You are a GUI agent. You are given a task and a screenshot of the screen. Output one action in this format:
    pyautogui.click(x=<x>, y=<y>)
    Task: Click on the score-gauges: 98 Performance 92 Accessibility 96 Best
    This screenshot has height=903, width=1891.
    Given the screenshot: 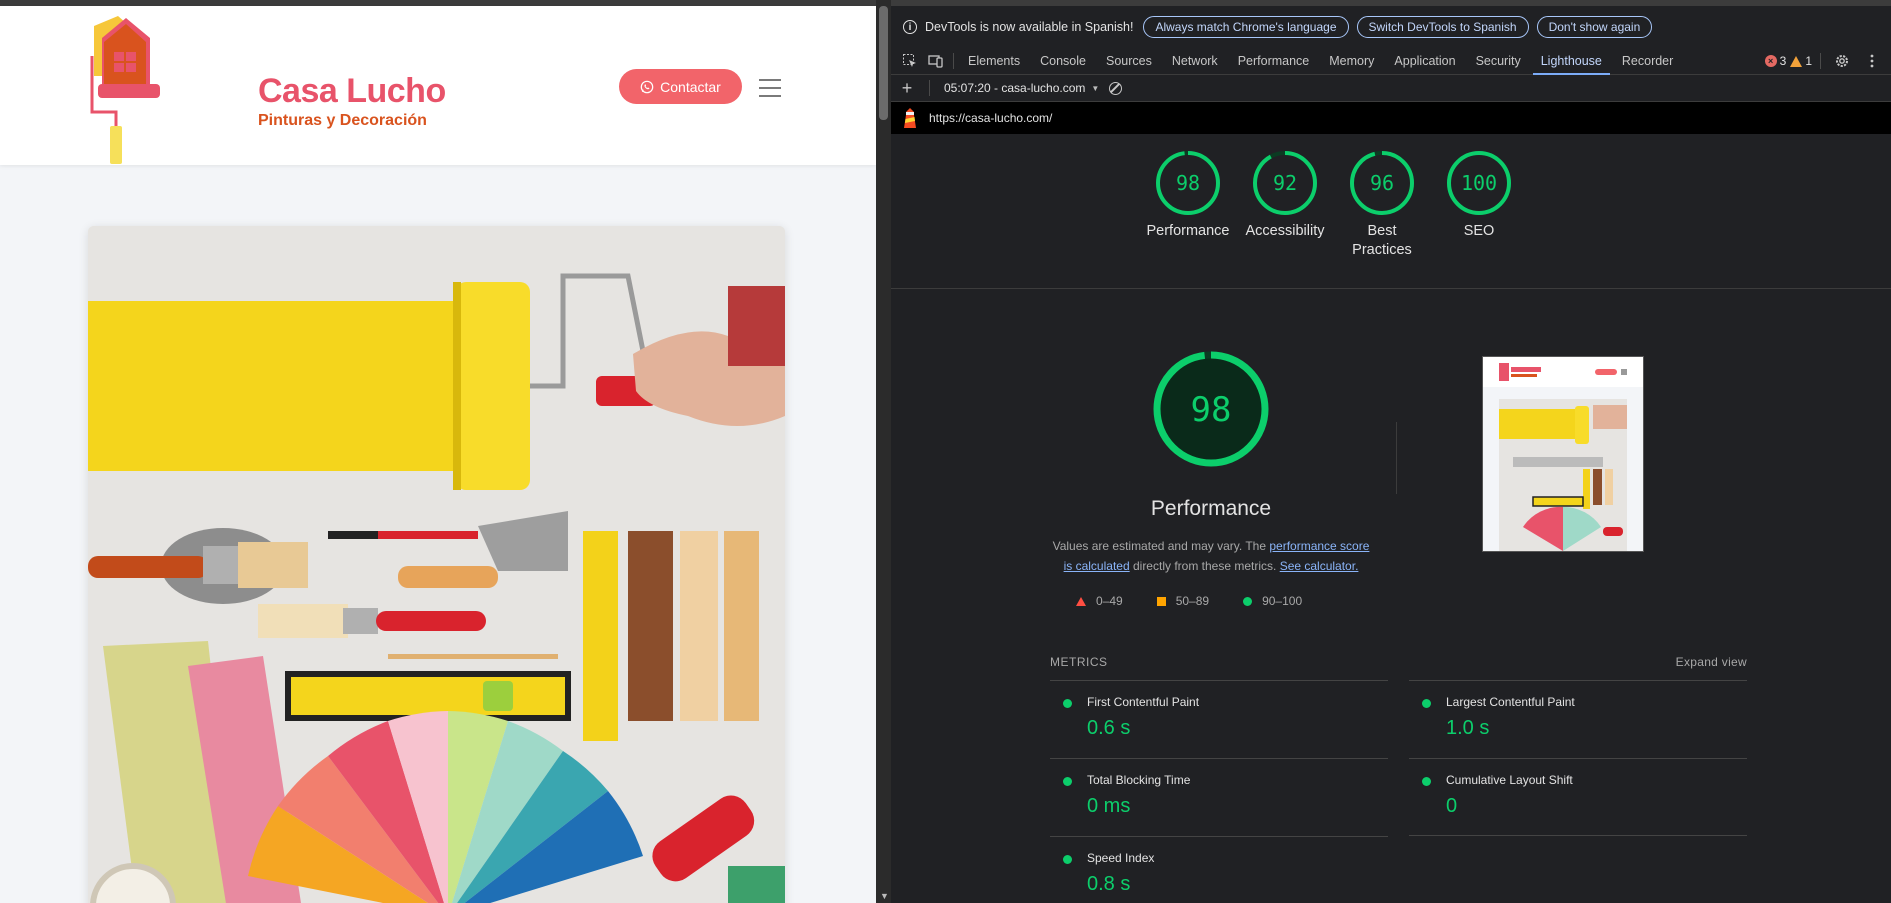 What is the action you would take?
    pyautogui.click(x=1391, y=215)
    